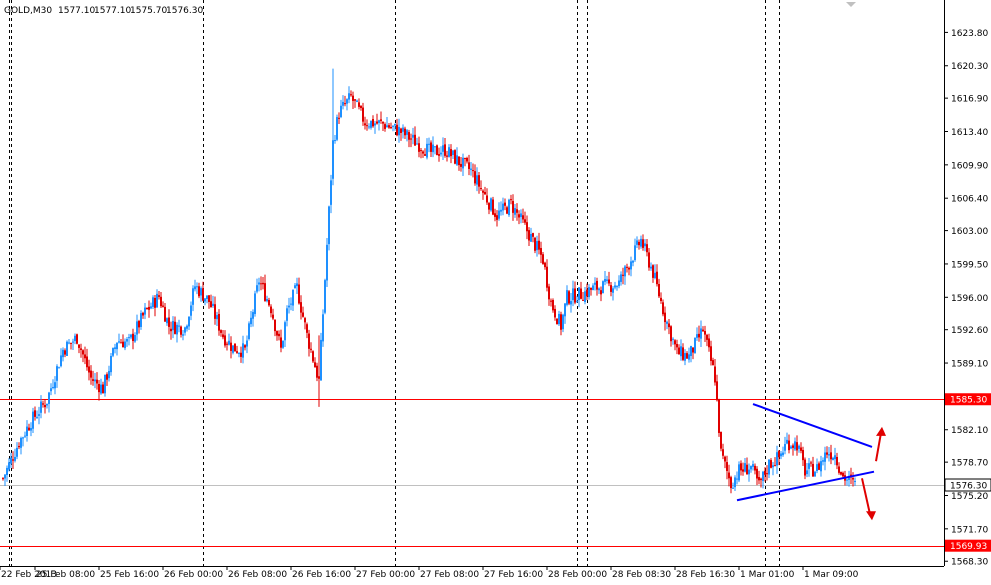  I want to click on breakdown-arrow-shaft, so click(866, 496).